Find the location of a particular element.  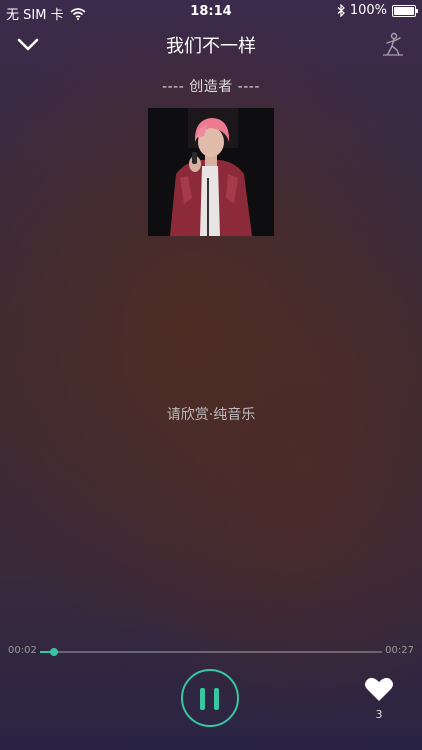

song-title: 我们不一样 is located at coordinates (211, 46).